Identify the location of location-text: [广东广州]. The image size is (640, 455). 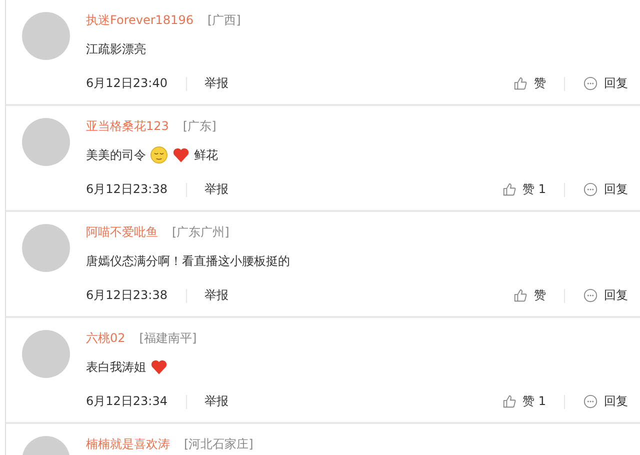
(201, 232).